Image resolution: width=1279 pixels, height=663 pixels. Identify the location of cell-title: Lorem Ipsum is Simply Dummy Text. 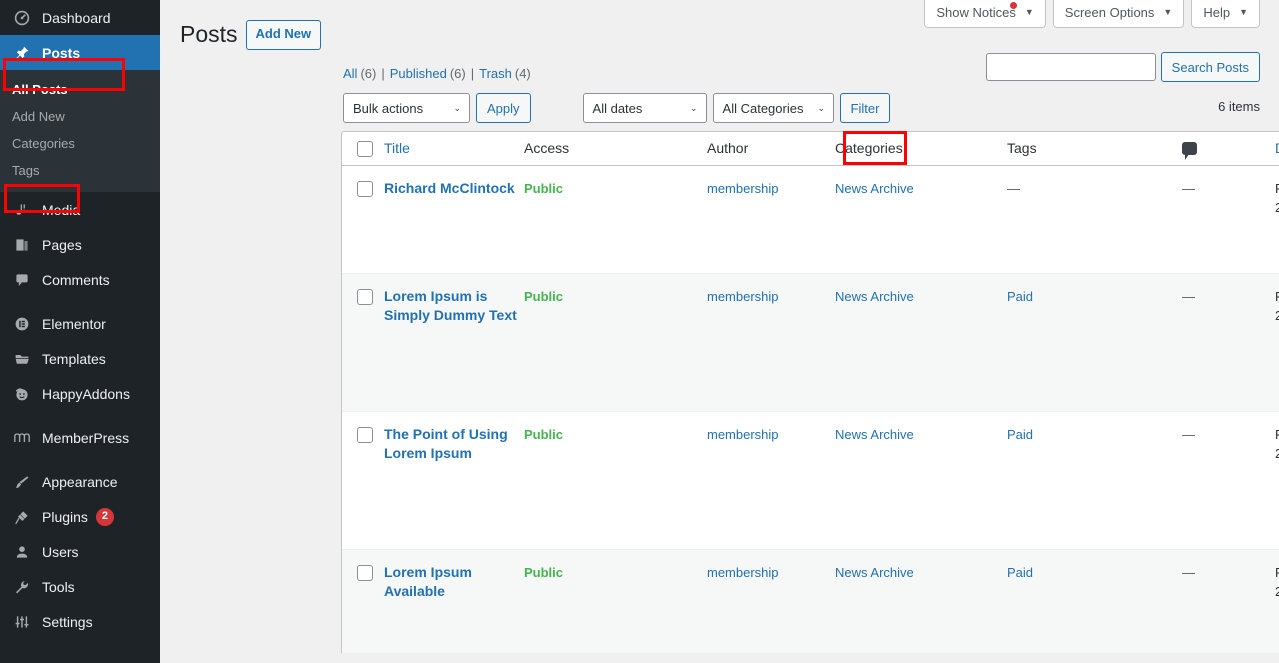
(454, 306).